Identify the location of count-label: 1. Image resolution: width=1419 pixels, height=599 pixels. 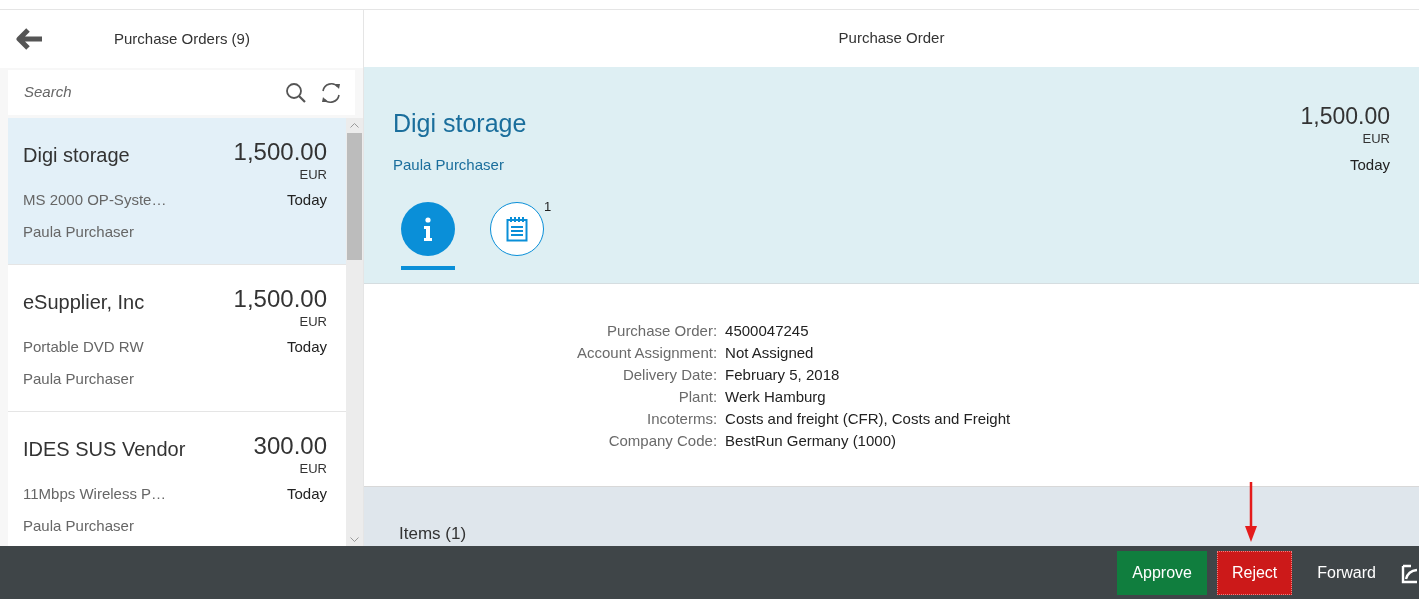
(548, 206).